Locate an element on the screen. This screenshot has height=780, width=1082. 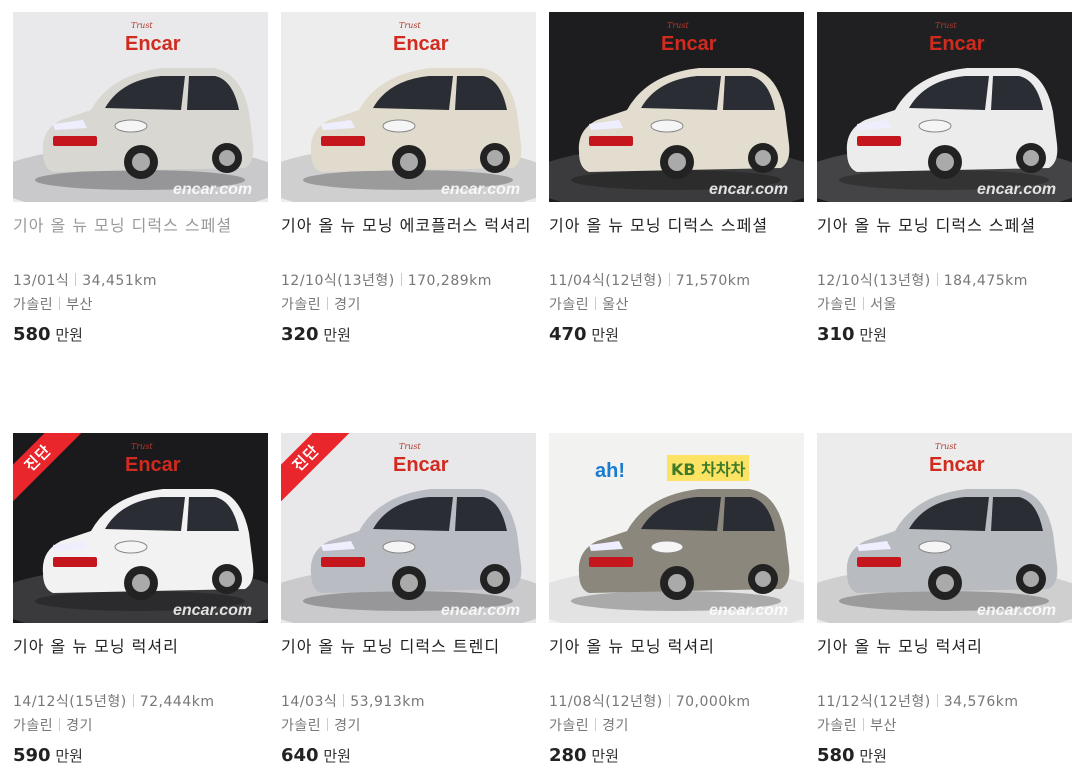
car-title: 기아 올 뉴 모닝 디럭스 트렌디 is located at coordinates (408, 647).